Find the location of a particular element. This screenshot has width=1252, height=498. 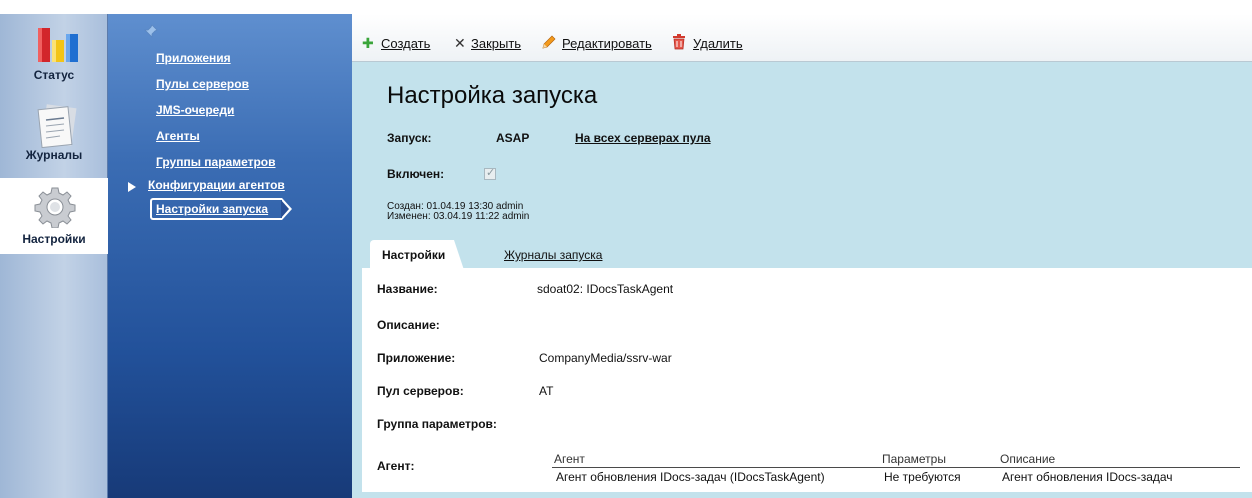

nav-item-server-pools: Пулы серверов is located at coordinates (202, 84).